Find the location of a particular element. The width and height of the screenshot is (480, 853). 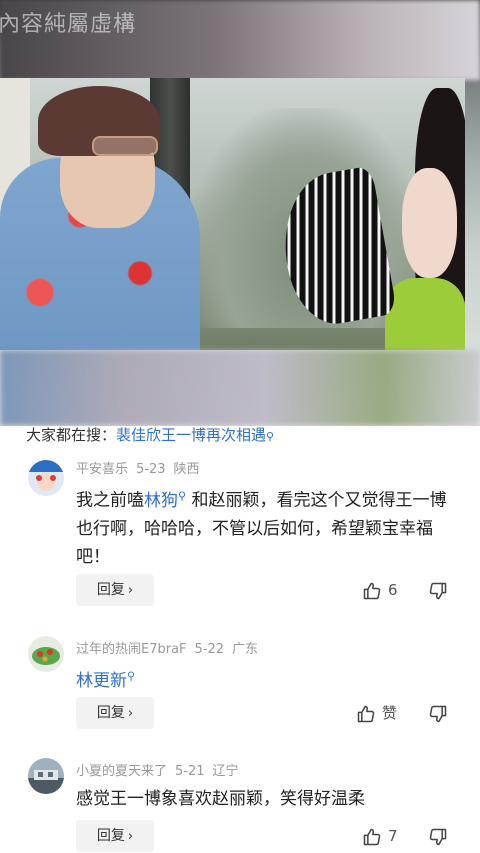

like-button: 7 is located at coordinates (380, 836).